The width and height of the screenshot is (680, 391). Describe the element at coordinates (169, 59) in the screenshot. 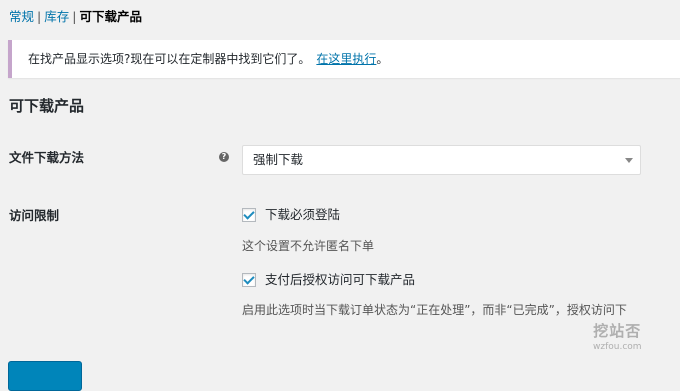

I see `notice-text: 在找产品显示选项?现在可以在定制器中找到它们了。` at that location.